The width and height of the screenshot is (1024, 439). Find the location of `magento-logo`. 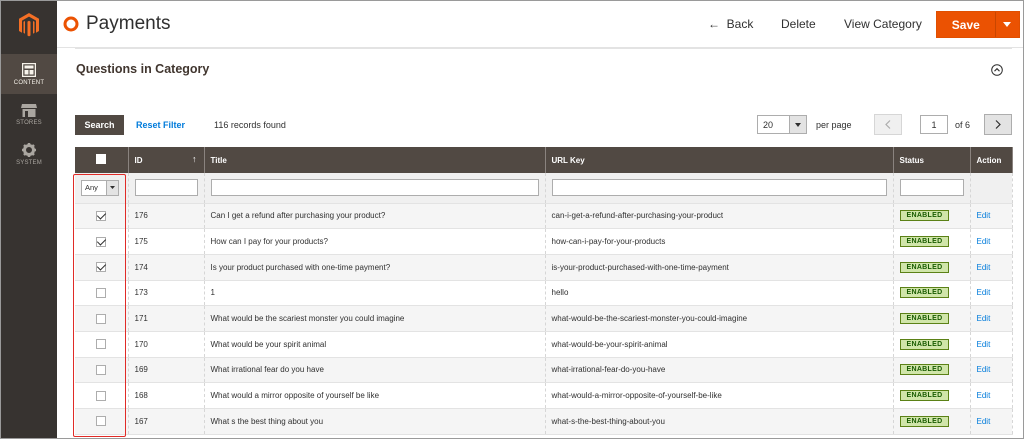

magento-logo is located at coordinates (29, 24).